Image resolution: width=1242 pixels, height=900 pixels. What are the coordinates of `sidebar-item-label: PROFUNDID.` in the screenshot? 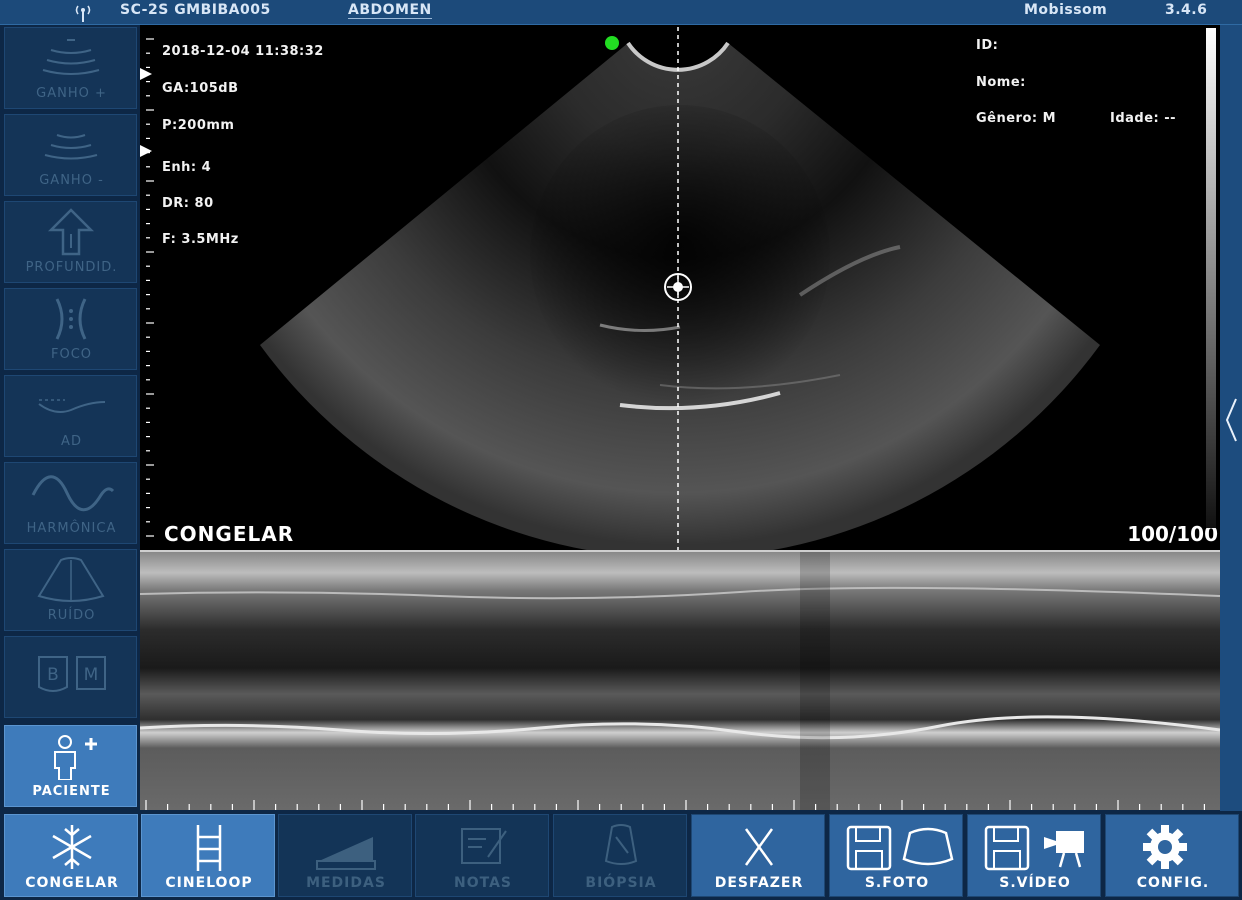 It's located at (71, 267).